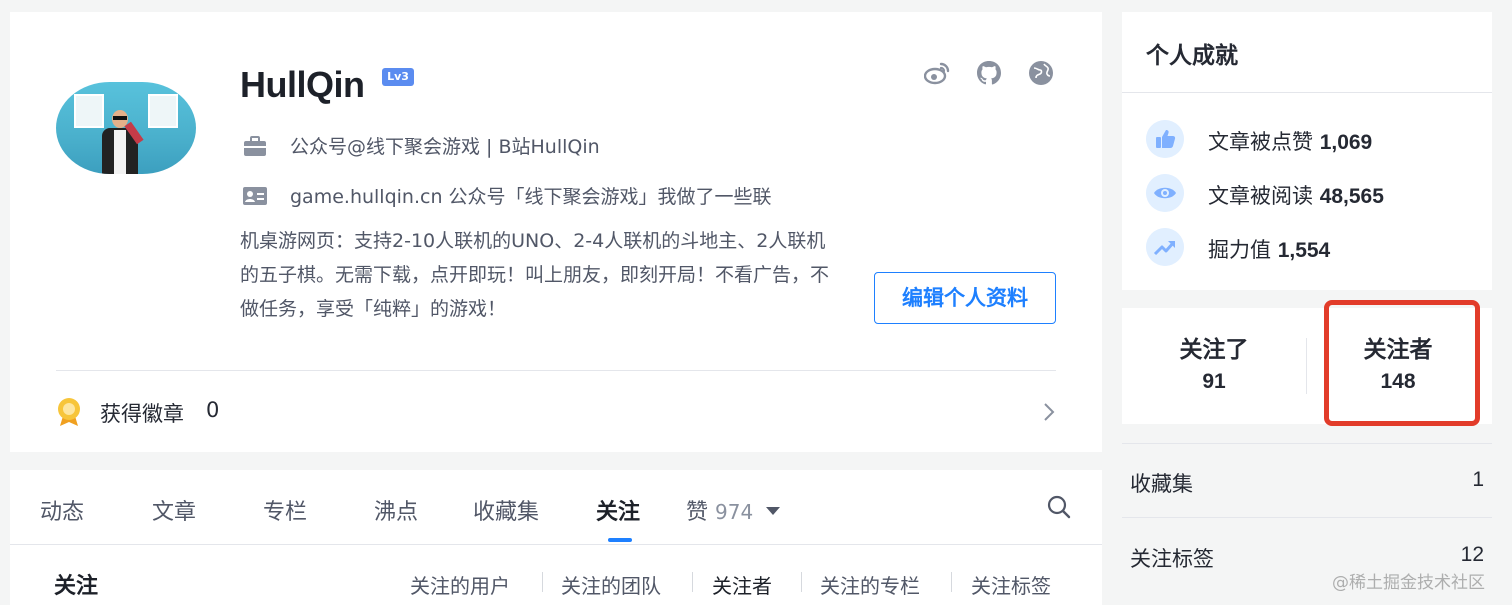 This screenshot has height=605, width=1512. I want to click on badges-label: 获得徽章, so click(142, 414).